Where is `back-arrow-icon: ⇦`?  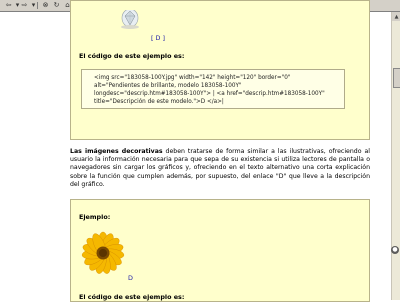 back-arrow-icon: ⇦ is located at coordinates (8, 5).